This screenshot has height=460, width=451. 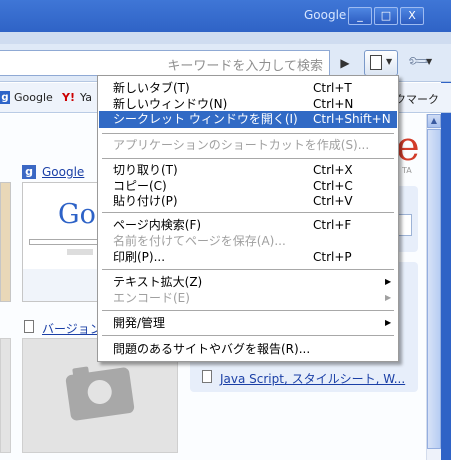 I want to click on scroll-up-icon: ▲, so click(x=434, y=121).